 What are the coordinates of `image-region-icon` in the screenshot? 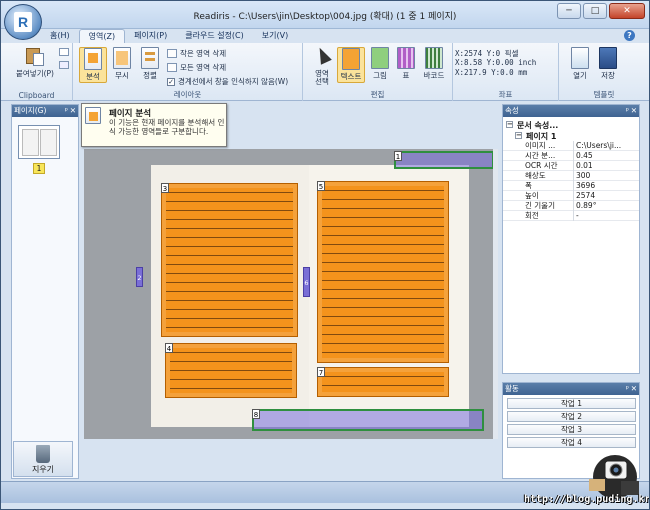 It's located at (380, 58).